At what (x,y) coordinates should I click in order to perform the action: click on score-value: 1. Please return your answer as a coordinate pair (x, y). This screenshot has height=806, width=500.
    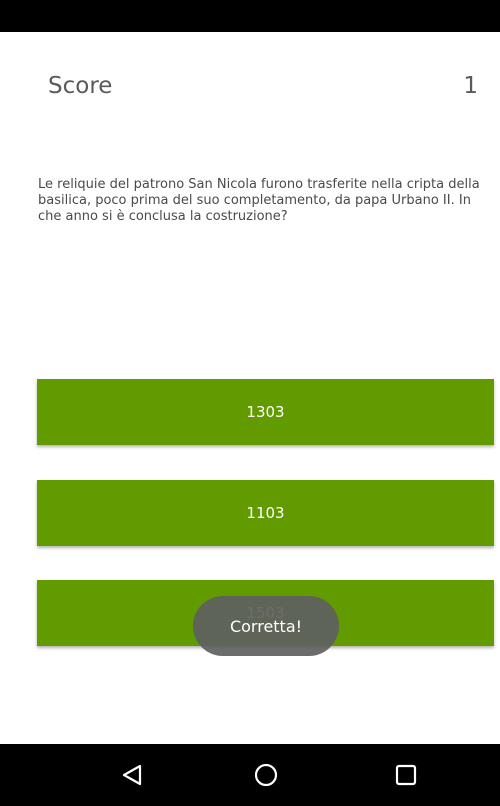
    Looking at the image, I should click on (470, 86).